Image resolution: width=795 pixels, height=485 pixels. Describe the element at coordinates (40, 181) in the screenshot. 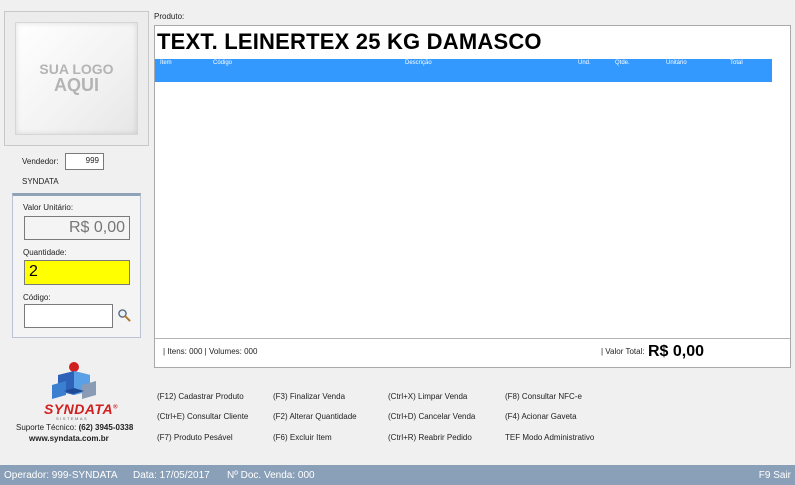

I see `vendedor-name: SYNDATA` at that location.